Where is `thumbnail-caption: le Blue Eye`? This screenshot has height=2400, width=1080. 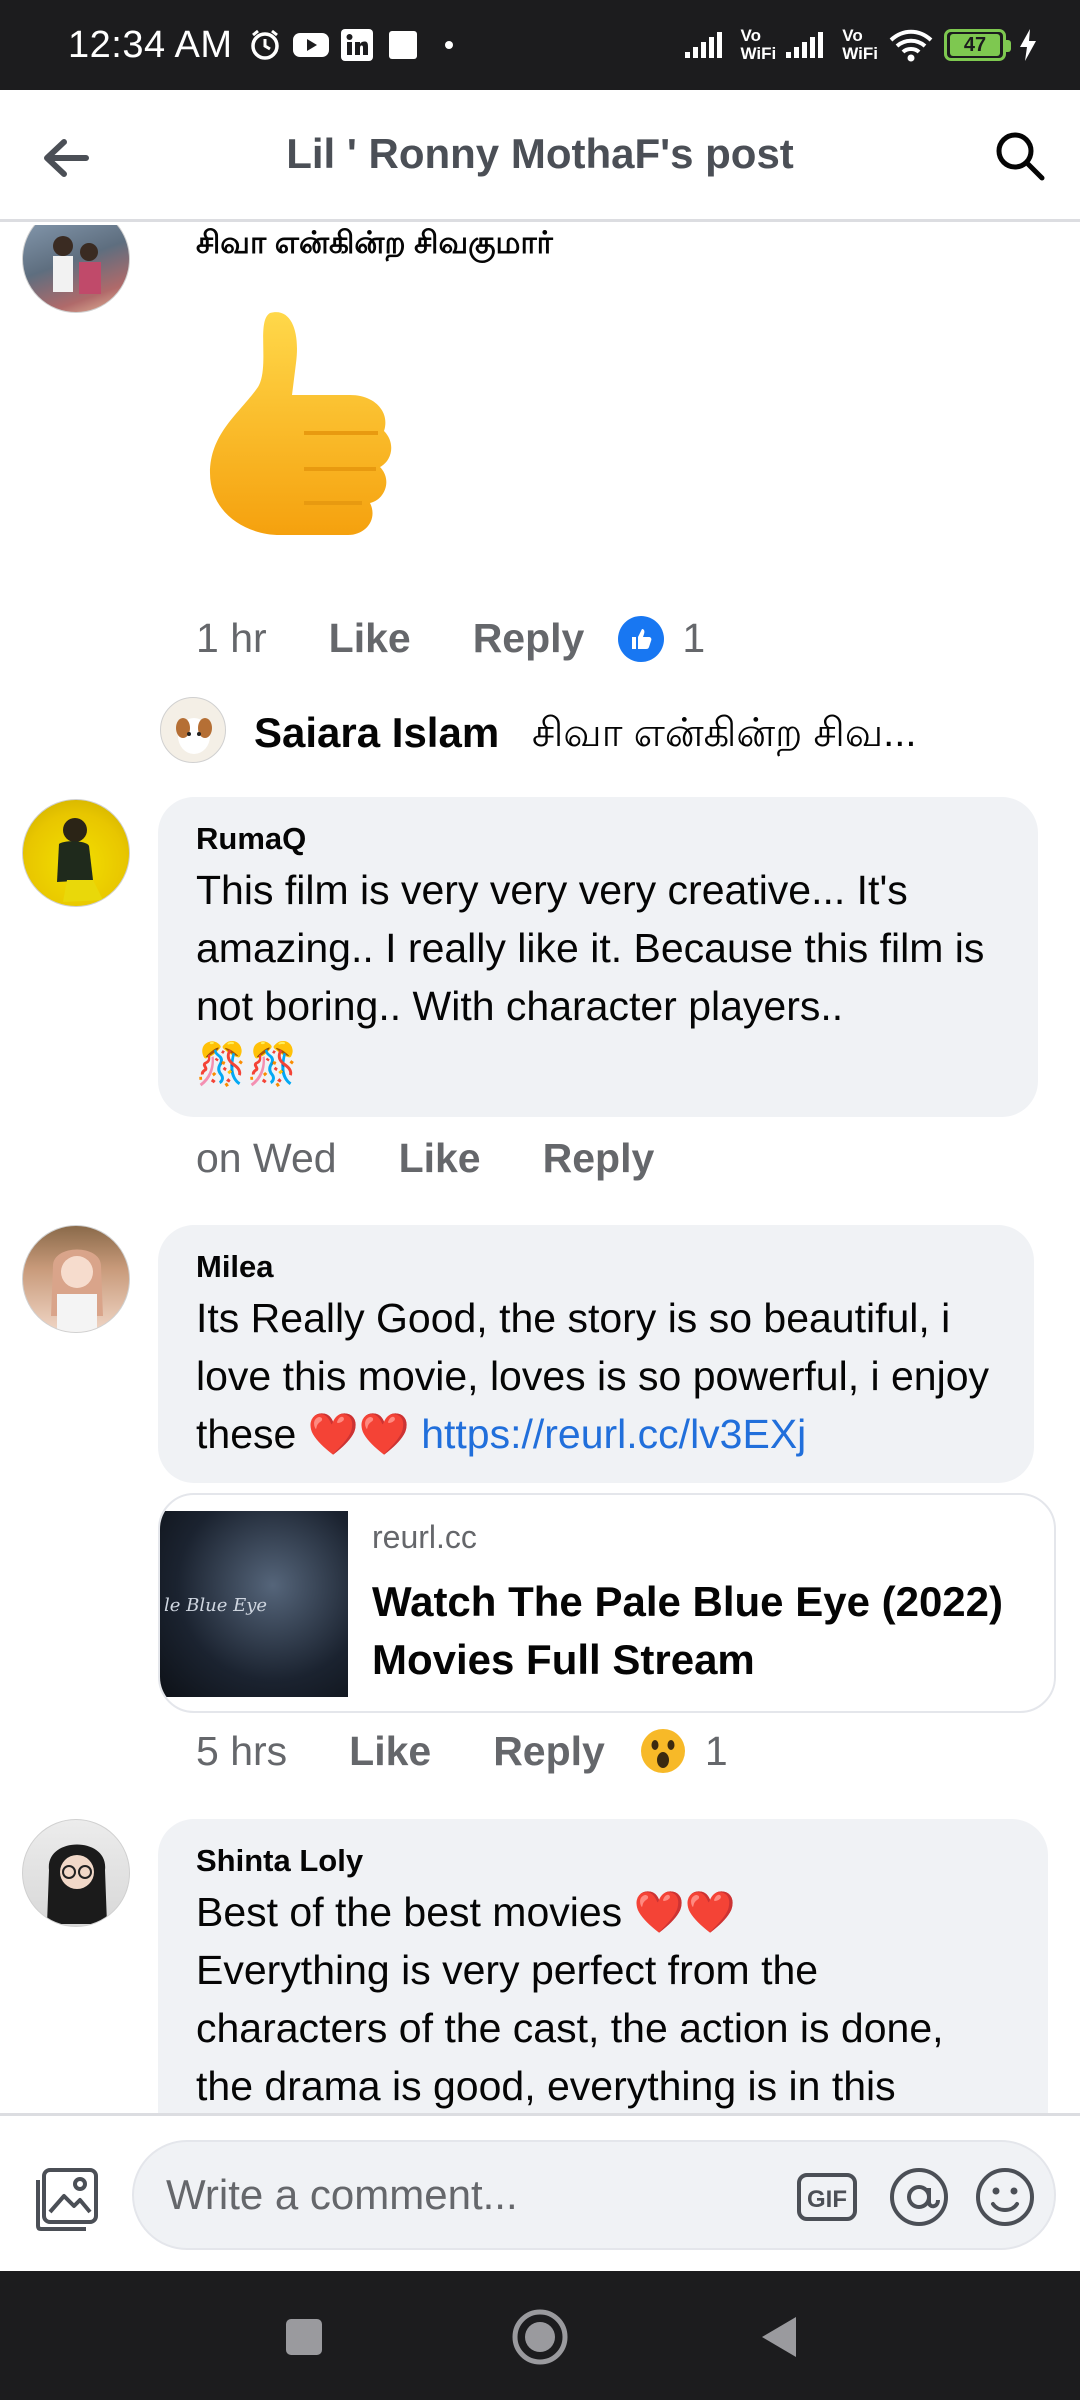 thumbnail-caption: le Blue Eye is located at coordinates (216, 1605).